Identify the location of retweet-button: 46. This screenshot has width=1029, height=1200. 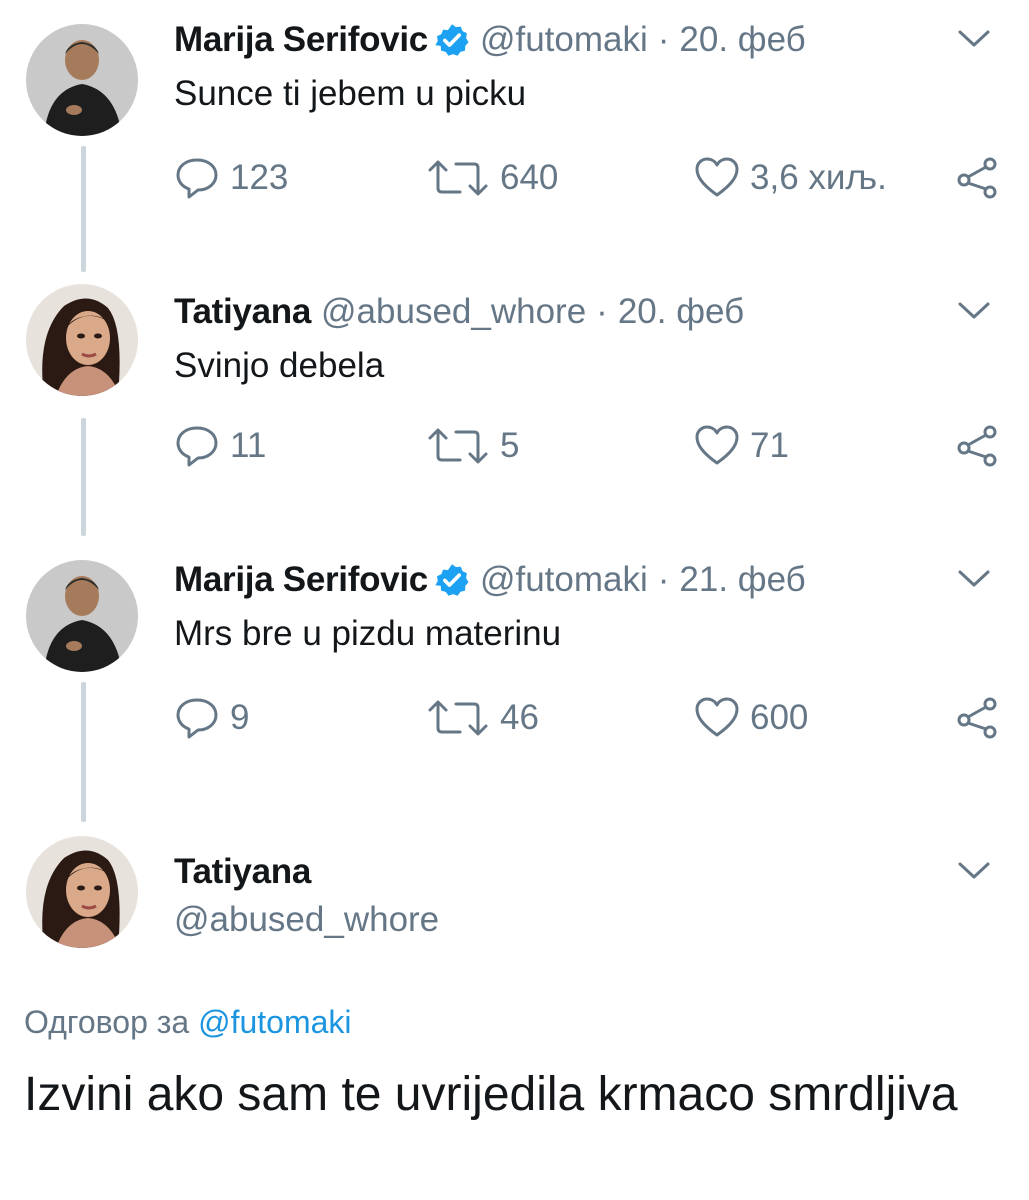
(482, 718).